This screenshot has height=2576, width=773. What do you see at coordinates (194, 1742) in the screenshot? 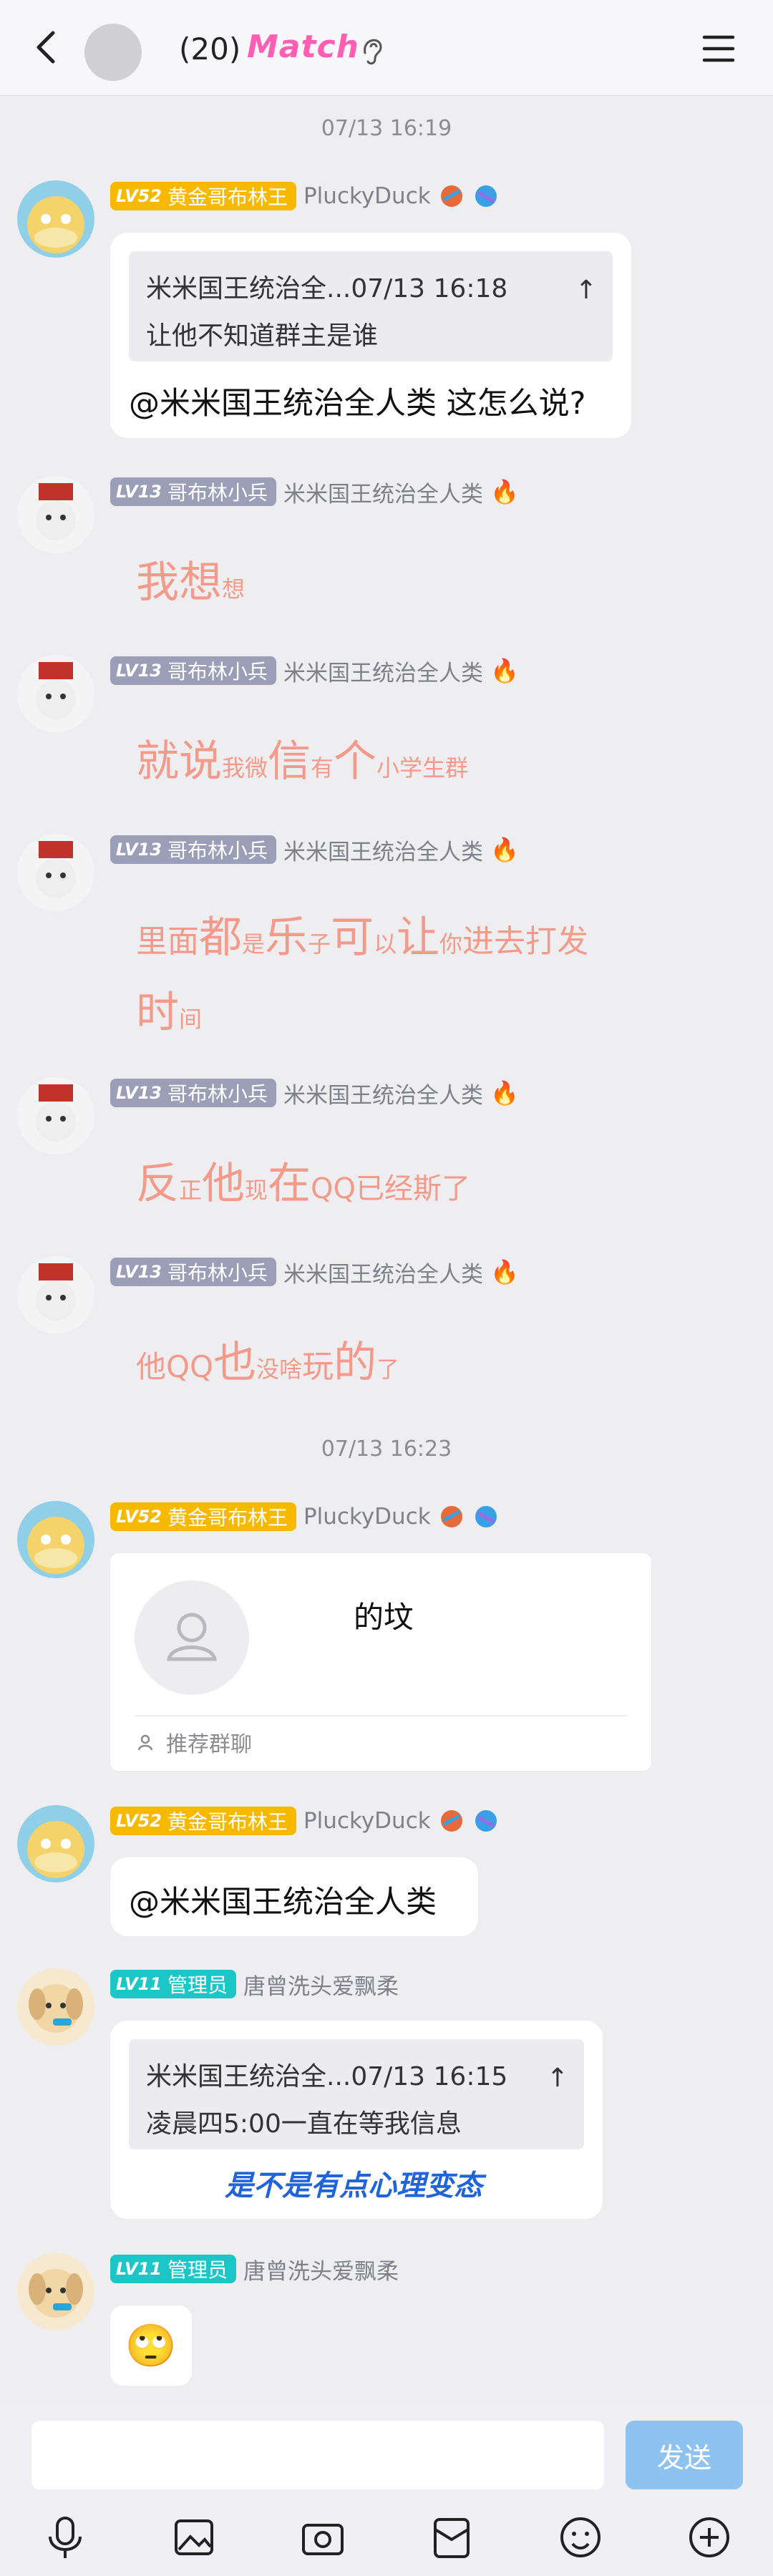
I see `card-footer: 推荐群聊` at bounding box center [194, 1742].